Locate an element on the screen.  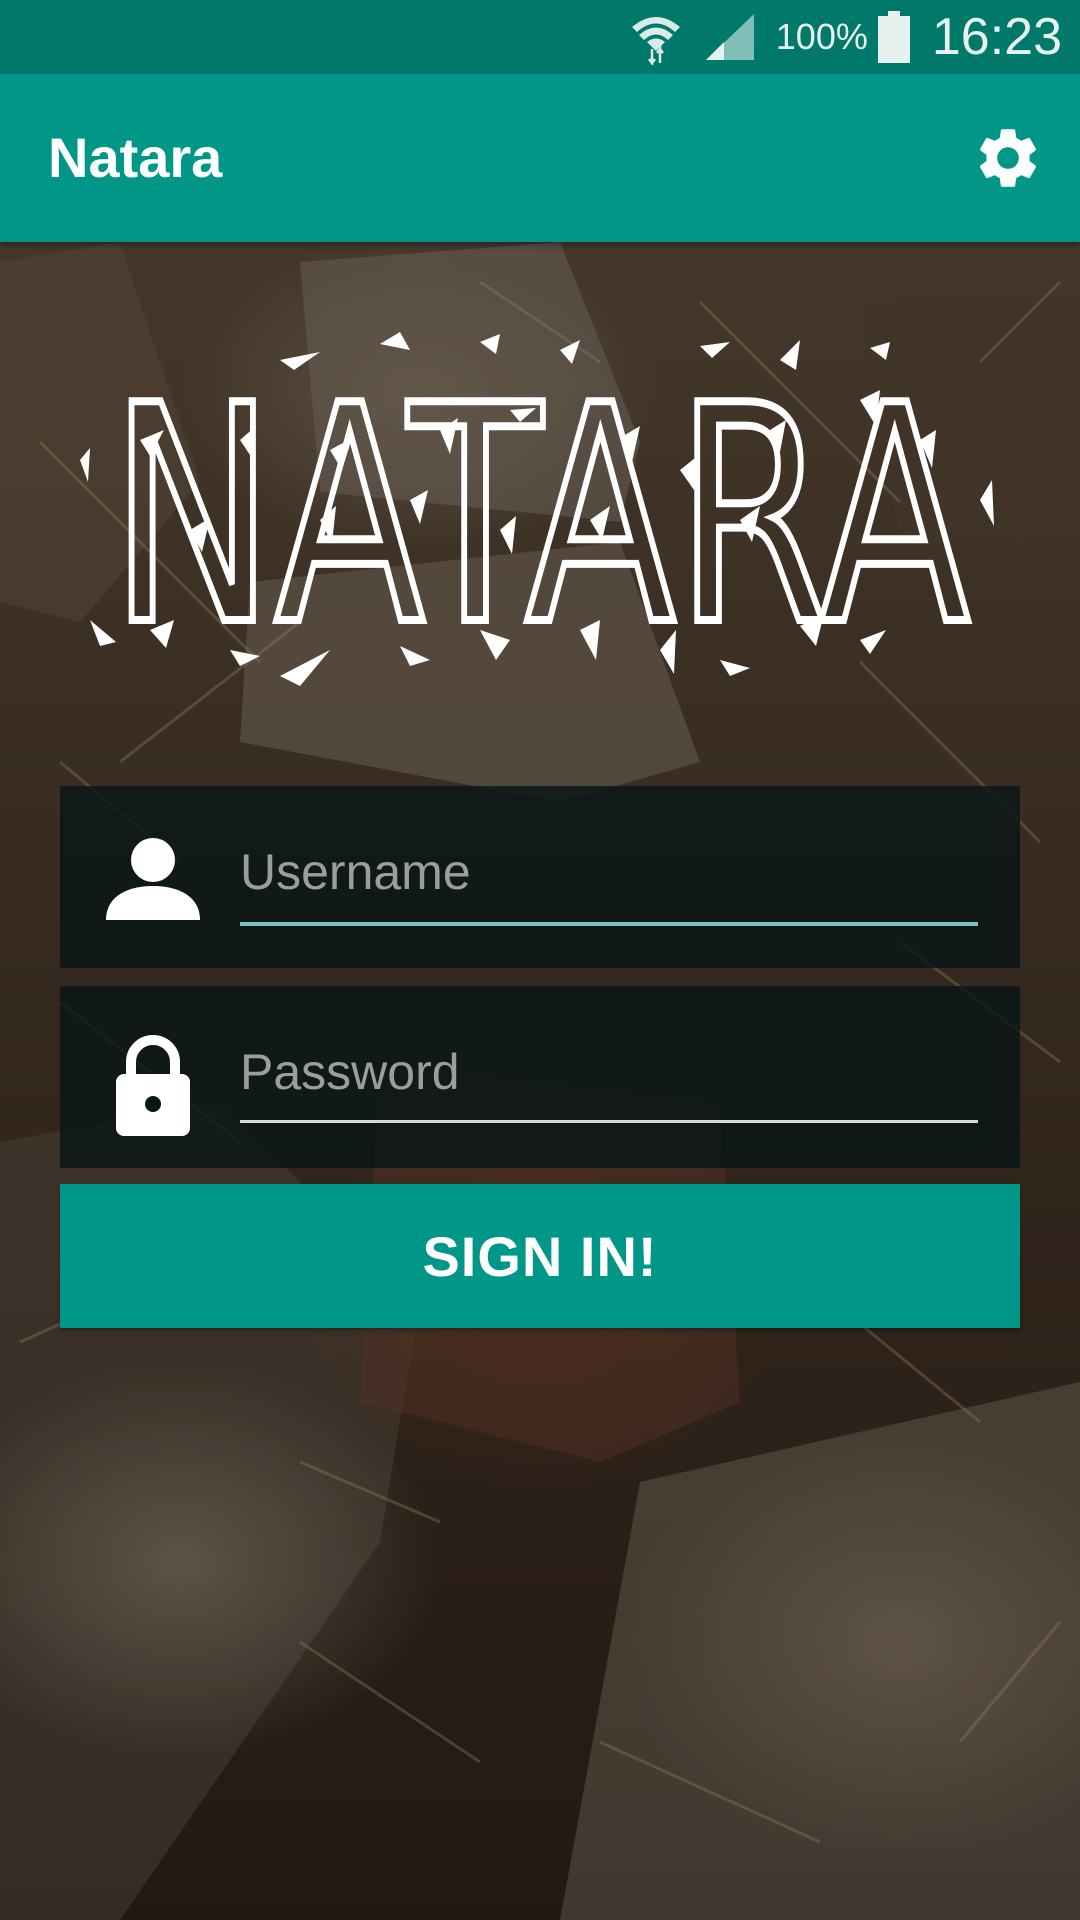
status-icons: 100% 16:23 is located at coordinates (845, 37).